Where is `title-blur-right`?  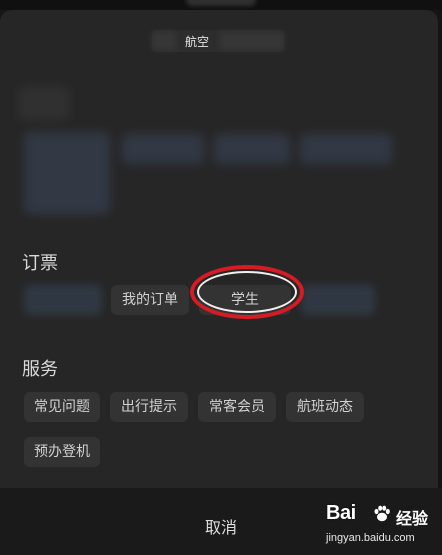 title-blur-right is located at coordinates (252, 41).